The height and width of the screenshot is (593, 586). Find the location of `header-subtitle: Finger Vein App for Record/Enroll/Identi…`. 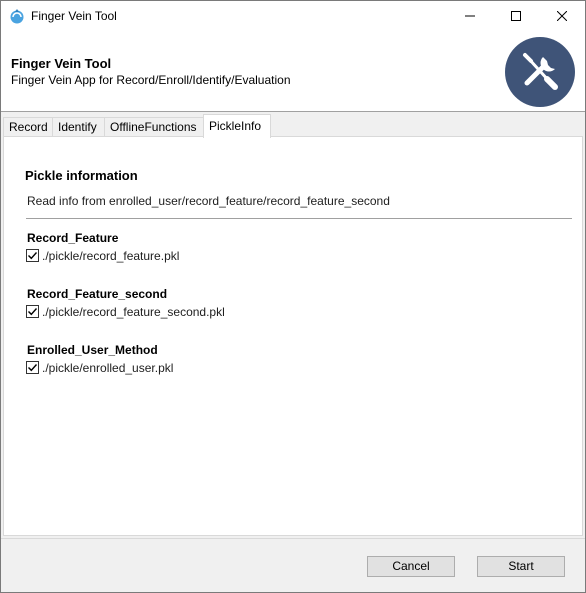

header-subtitle: Finger Vein App for Record/Enroll/Identi… is located at coordinates (151, 80).